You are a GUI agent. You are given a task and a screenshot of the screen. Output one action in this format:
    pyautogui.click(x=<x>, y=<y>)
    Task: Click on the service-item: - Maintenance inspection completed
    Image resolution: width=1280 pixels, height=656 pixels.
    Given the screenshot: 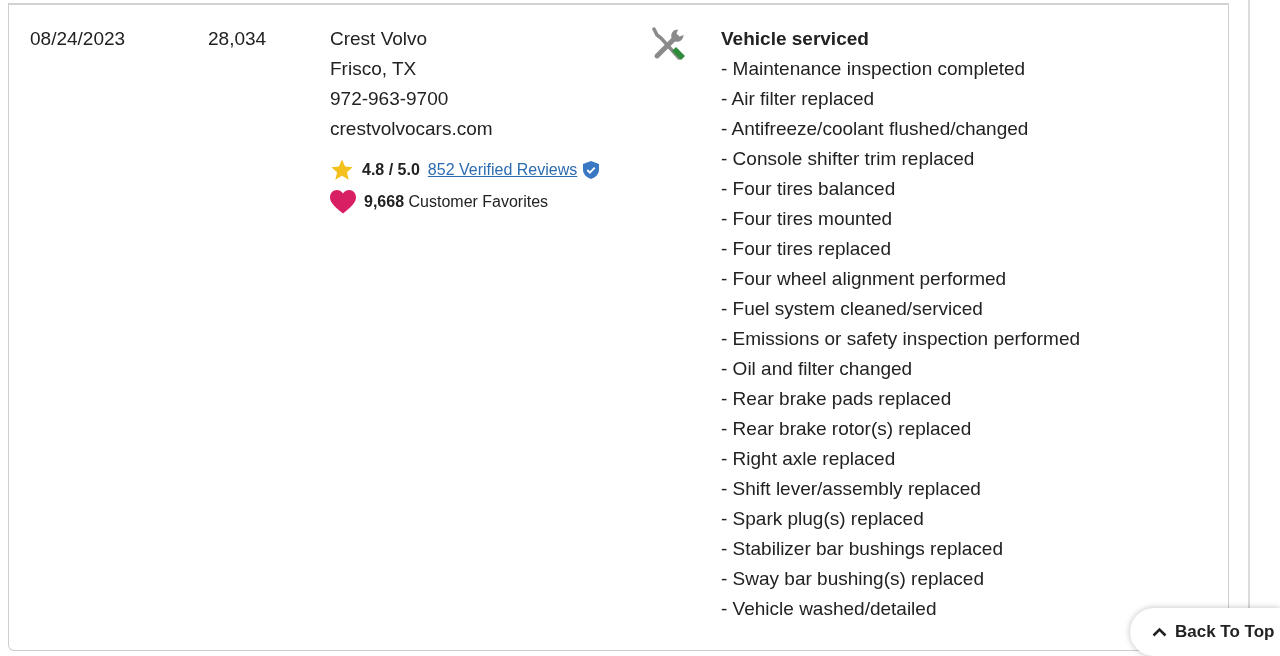 What is the action you would take?
    pyautogui.click(x=873, y=69)
    